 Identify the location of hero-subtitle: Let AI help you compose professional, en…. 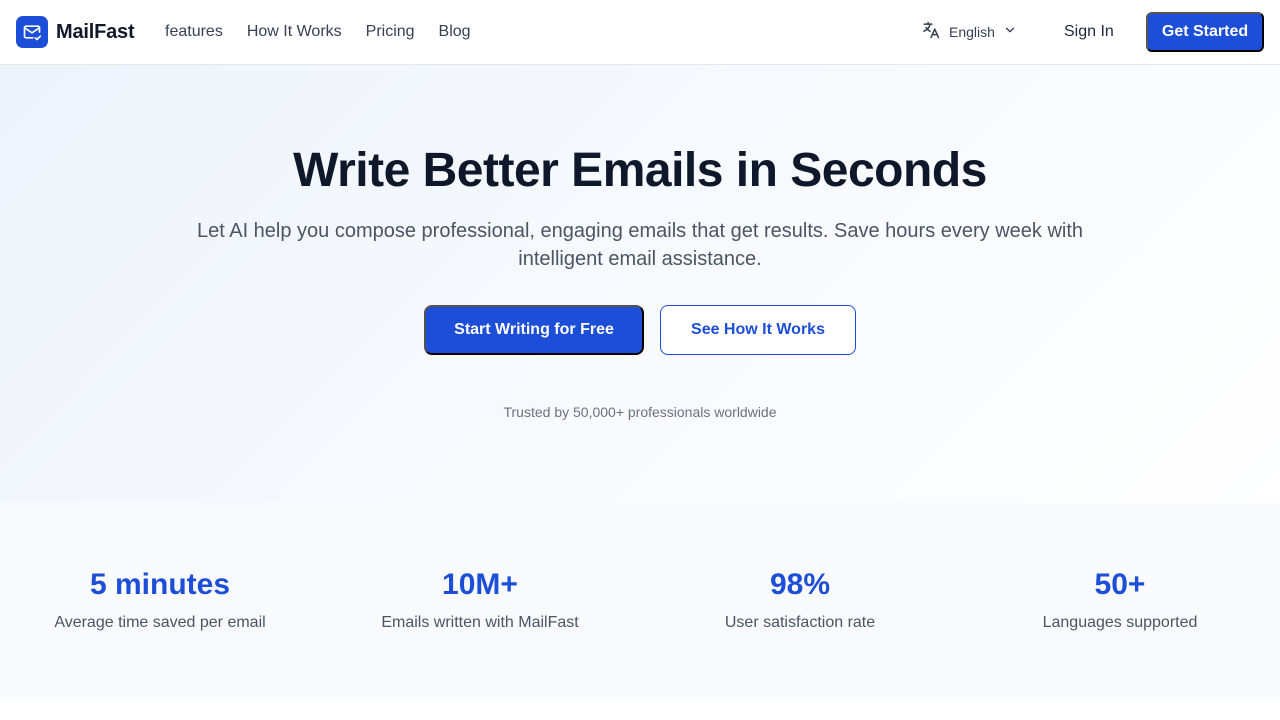
(640, 245).